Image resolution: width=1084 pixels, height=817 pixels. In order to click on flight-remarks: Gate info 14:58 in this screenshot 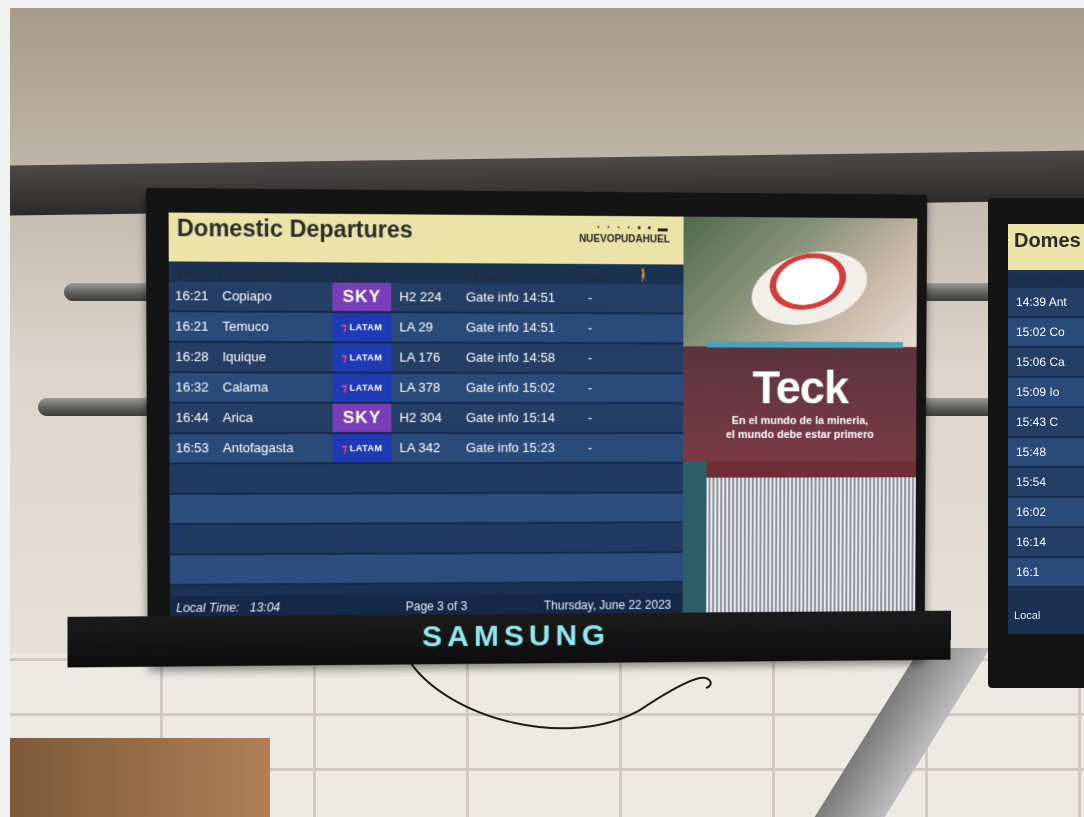, I will do `click(510, 357)`.